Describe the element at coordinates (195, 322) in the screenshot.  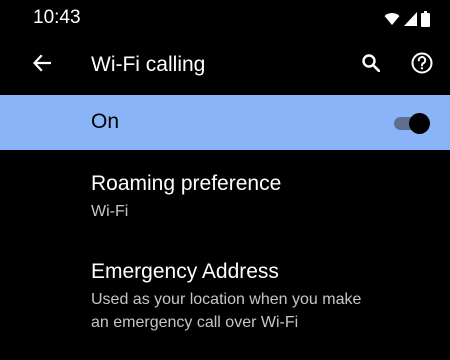
I see `emergency-address-summary-line2: an emergency call over Wi-Fi` at that location.